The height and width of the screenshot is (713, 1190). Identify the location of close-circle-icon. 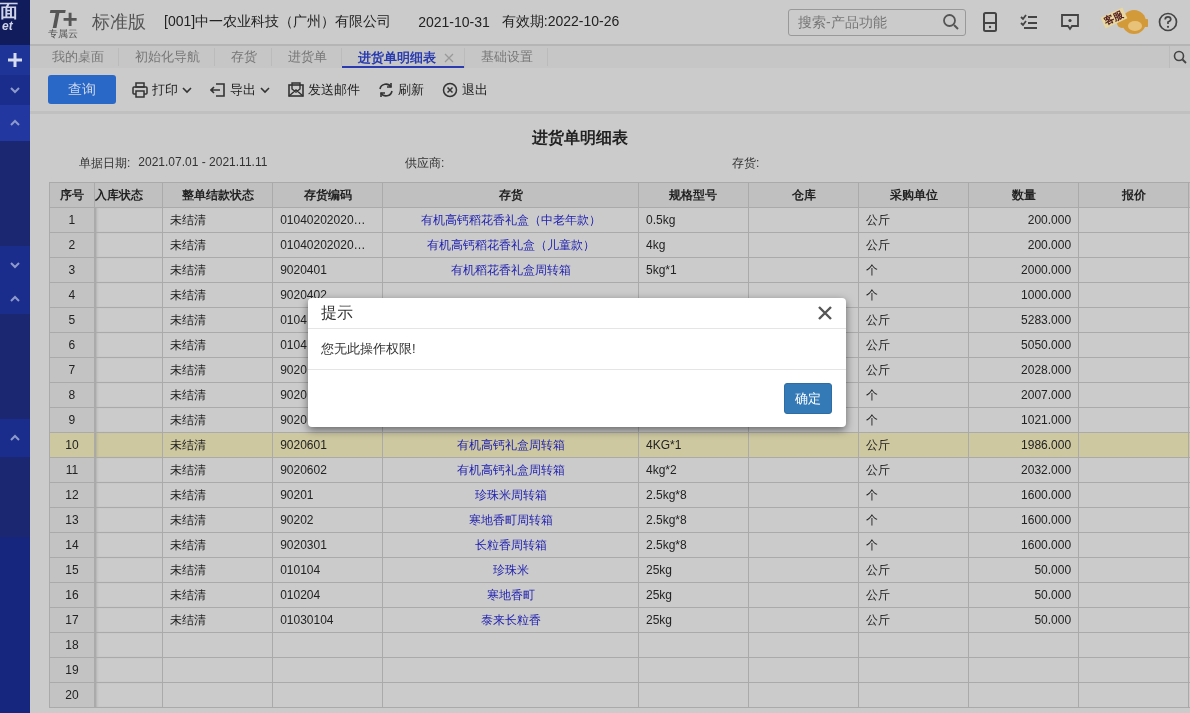
(450, 89).